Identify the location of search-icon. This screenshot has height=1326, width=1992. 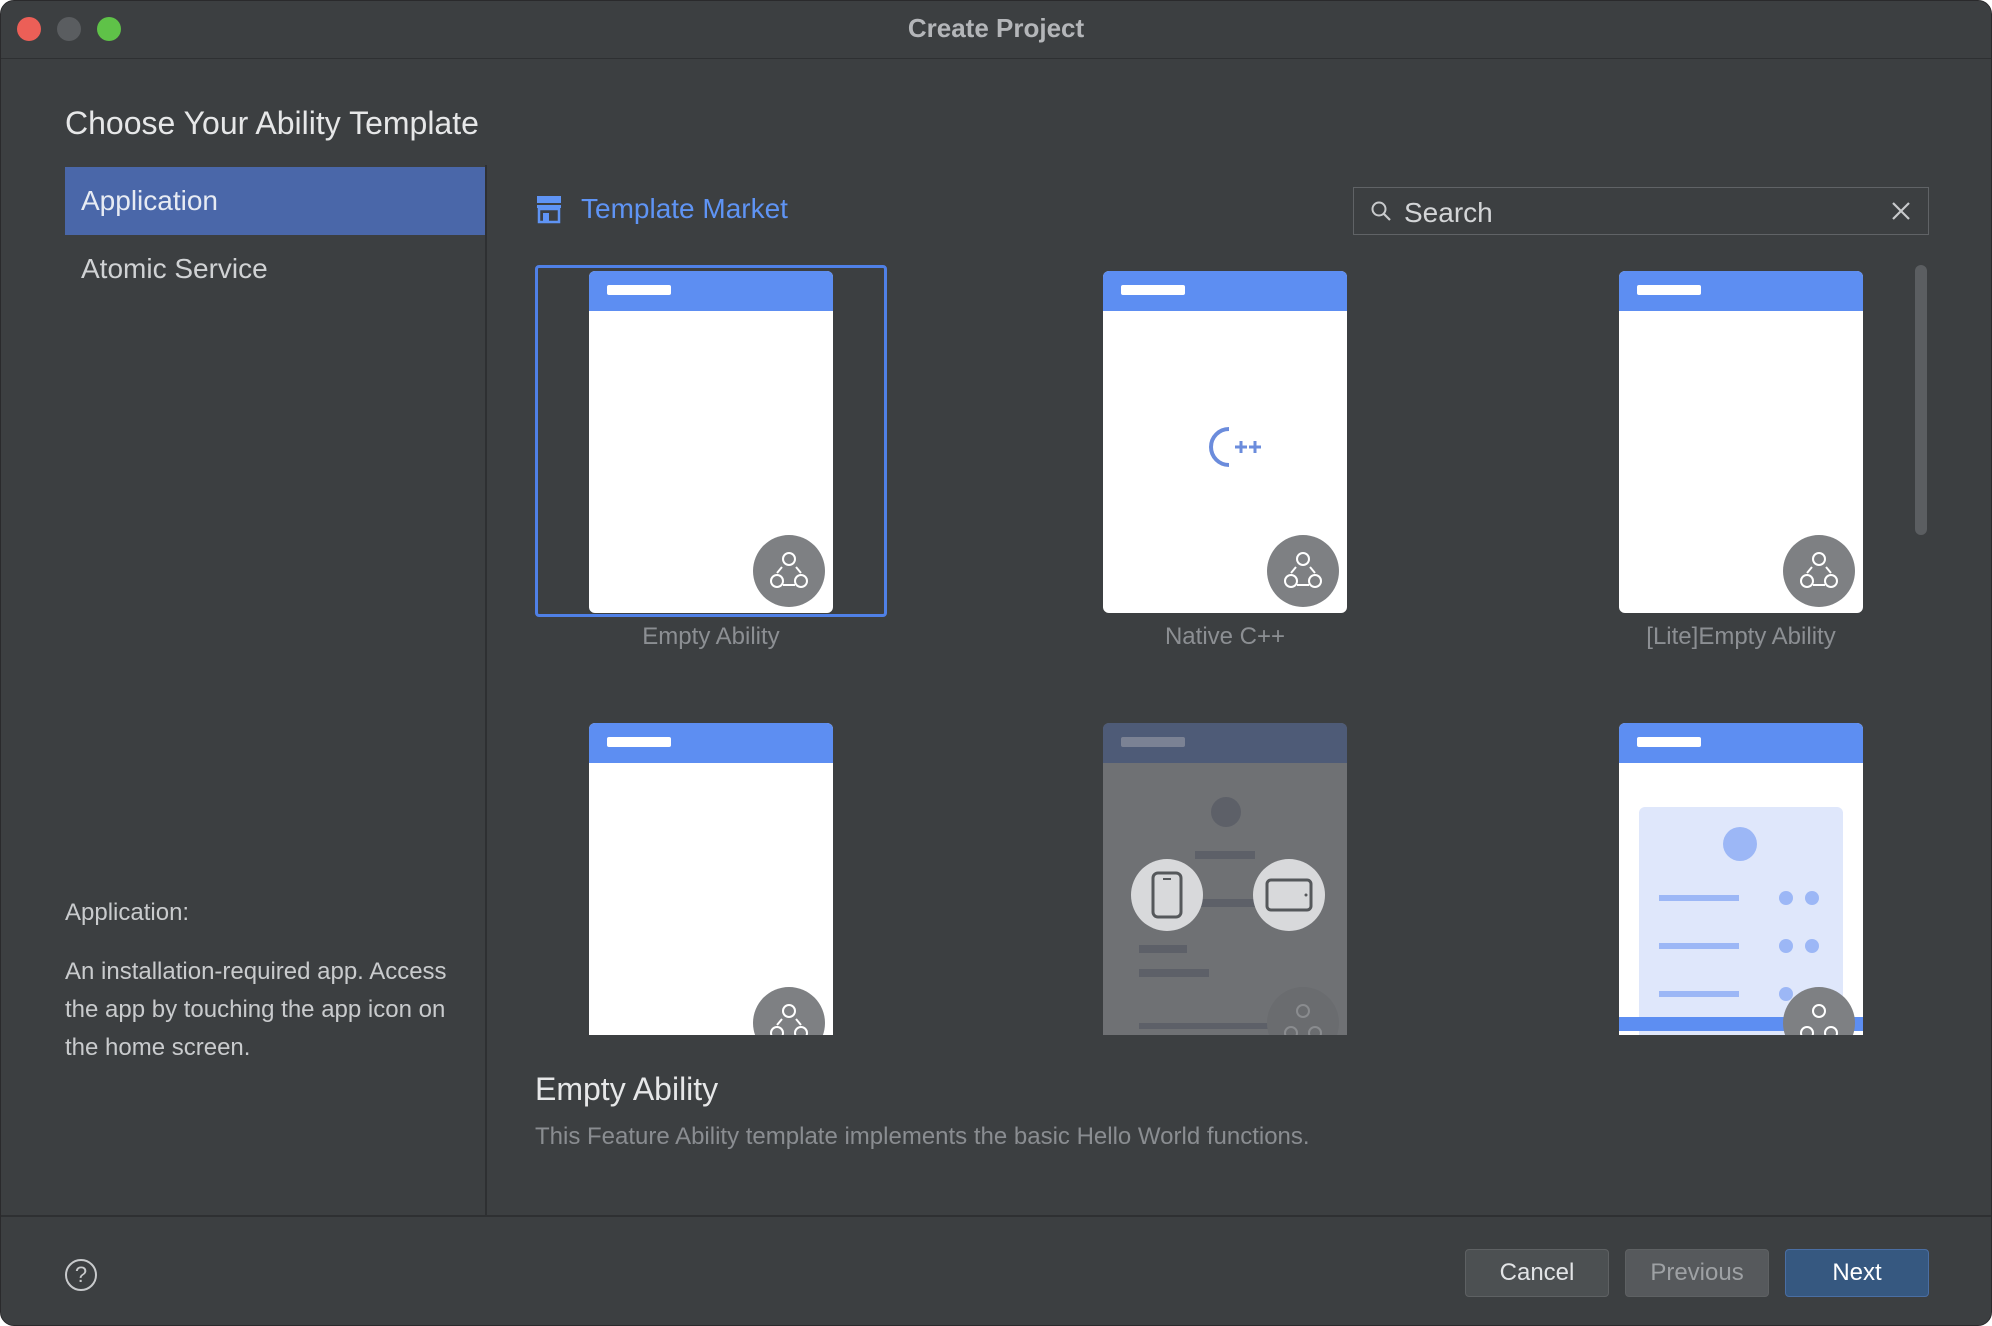
(1381, 211).